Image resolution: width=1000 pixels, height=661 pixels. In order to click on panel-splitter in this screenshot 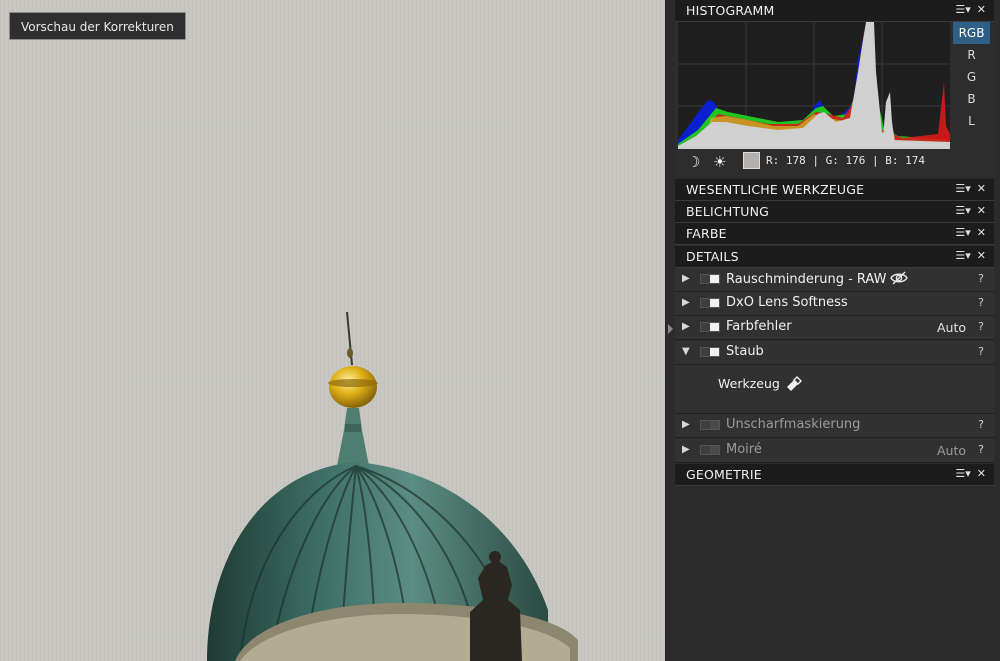, I will do `click(670, 330)`.